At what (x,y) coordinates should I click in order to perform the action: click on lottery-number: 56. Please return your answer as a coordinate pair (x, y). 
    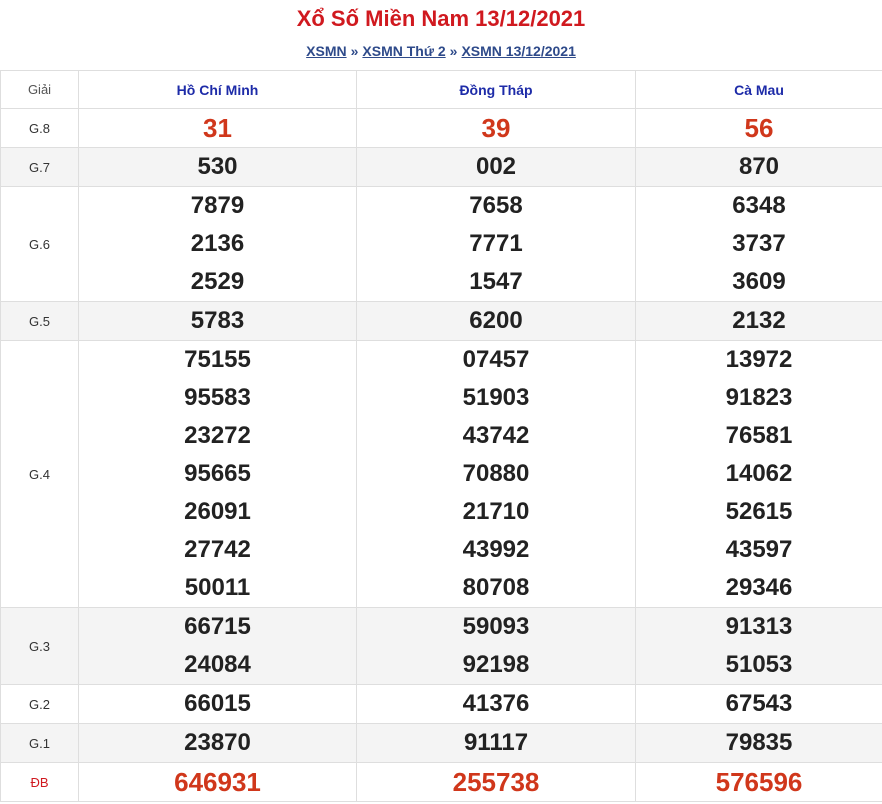
    Looking at the image, I should click on (759, 128).